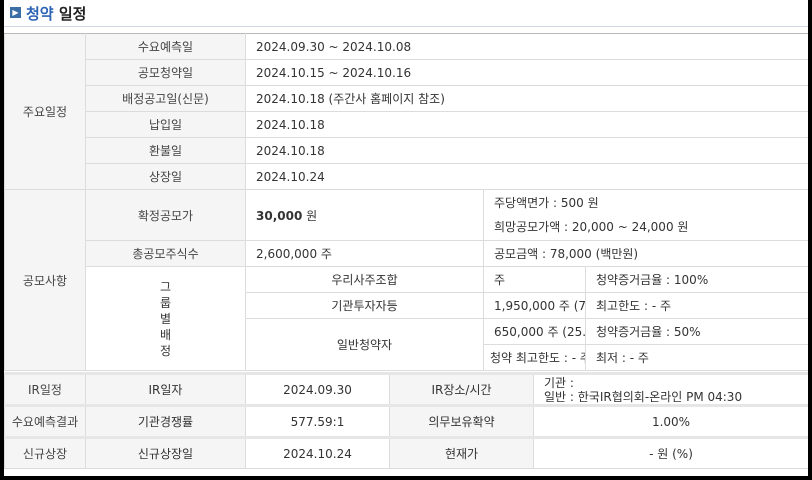 This screenshot has width=812, height=480. Describe the element at coordinates (645, 253) in the screenshot. I see `offering-amount: 공모금액 : 78,000 (백만원)` at that location.